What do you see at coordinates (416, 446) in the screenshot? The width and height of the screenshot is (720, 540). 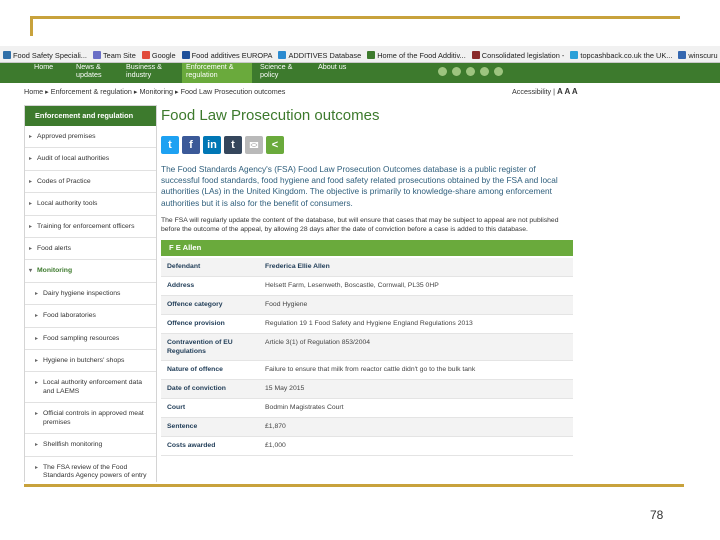 I see `row-value: £1,000` at bounding box center [416, 446].